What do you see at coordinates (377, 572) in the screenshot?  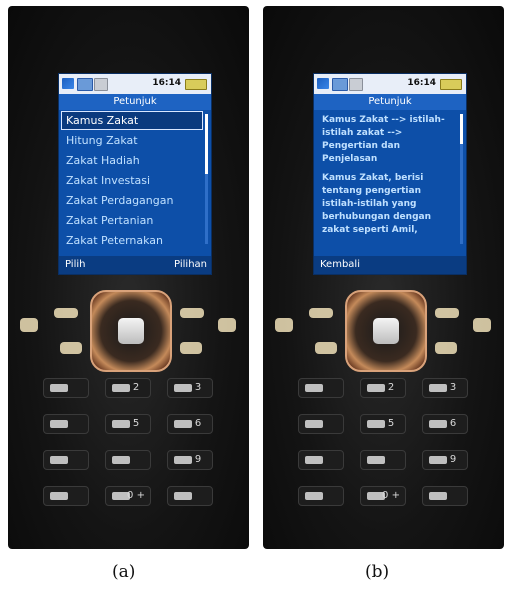 I see `caption-b: (b)` at bounding box center [377, 572].